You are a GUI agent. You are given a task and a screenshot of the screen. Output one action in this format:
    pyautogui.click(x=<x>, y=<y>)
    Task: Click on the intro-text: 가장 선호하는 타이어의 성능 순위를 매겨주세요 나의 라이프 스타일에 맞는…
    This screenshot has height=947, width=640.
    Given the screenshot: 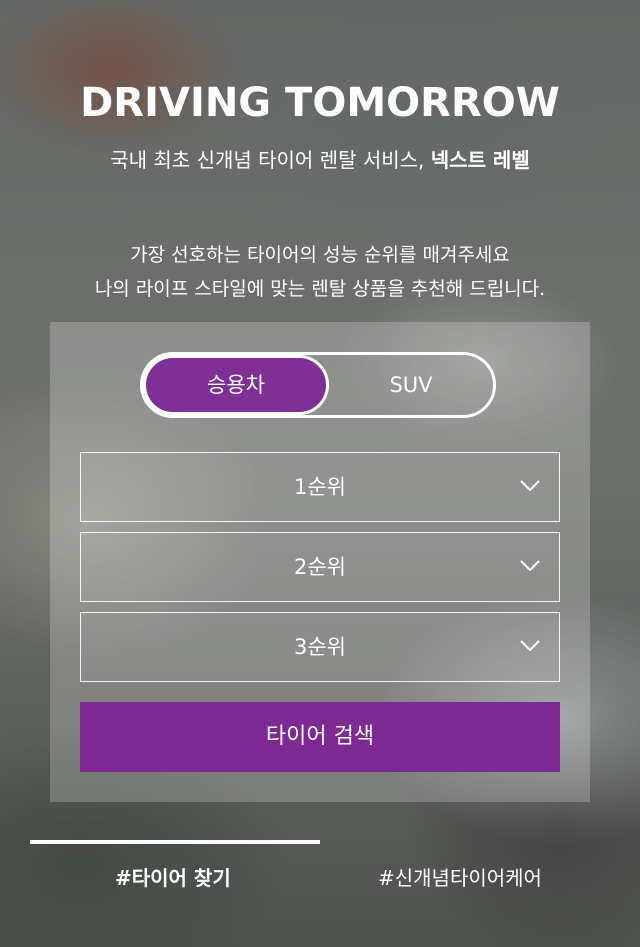 What is the action you would take?
    pyautogui.click(x=320, y=272)
    